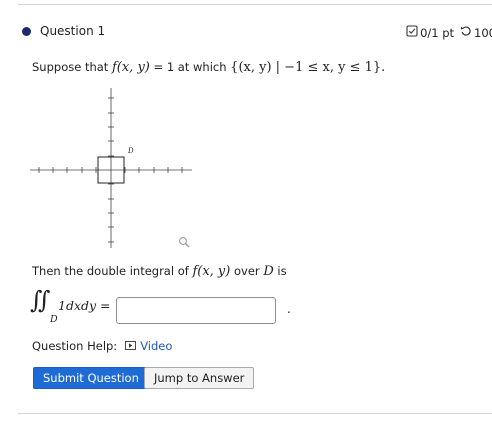  What do you see at coordinates (412, 32) in the screenshot?
I see `checkbox-icon` at bounding box center [412, 32].